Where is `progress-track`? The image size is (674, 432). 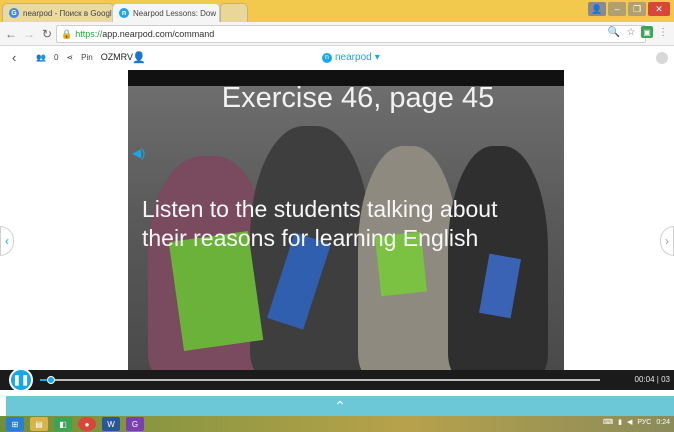 progress-track is located at coordinates (320, 380).